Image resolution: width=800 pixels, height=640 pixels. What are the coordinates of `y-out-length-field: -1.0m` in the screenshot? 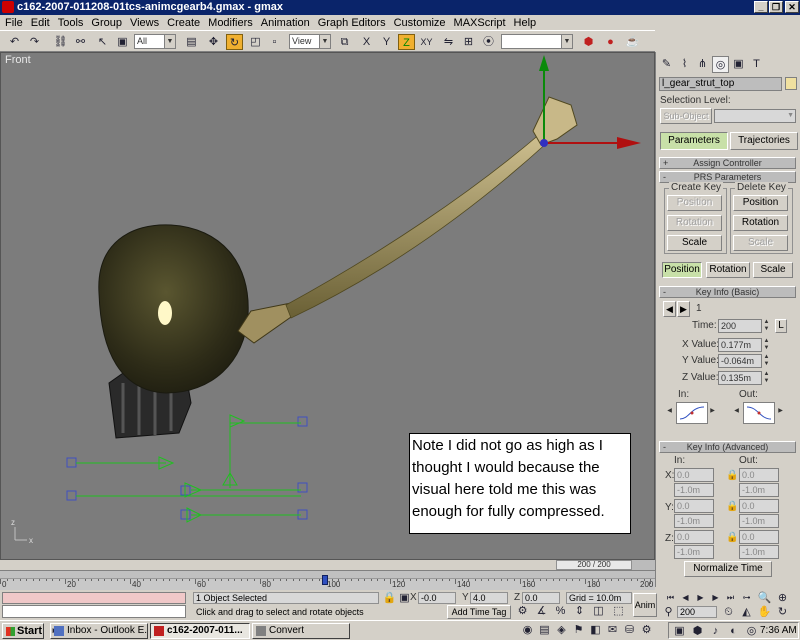 It's located at (759, 521).